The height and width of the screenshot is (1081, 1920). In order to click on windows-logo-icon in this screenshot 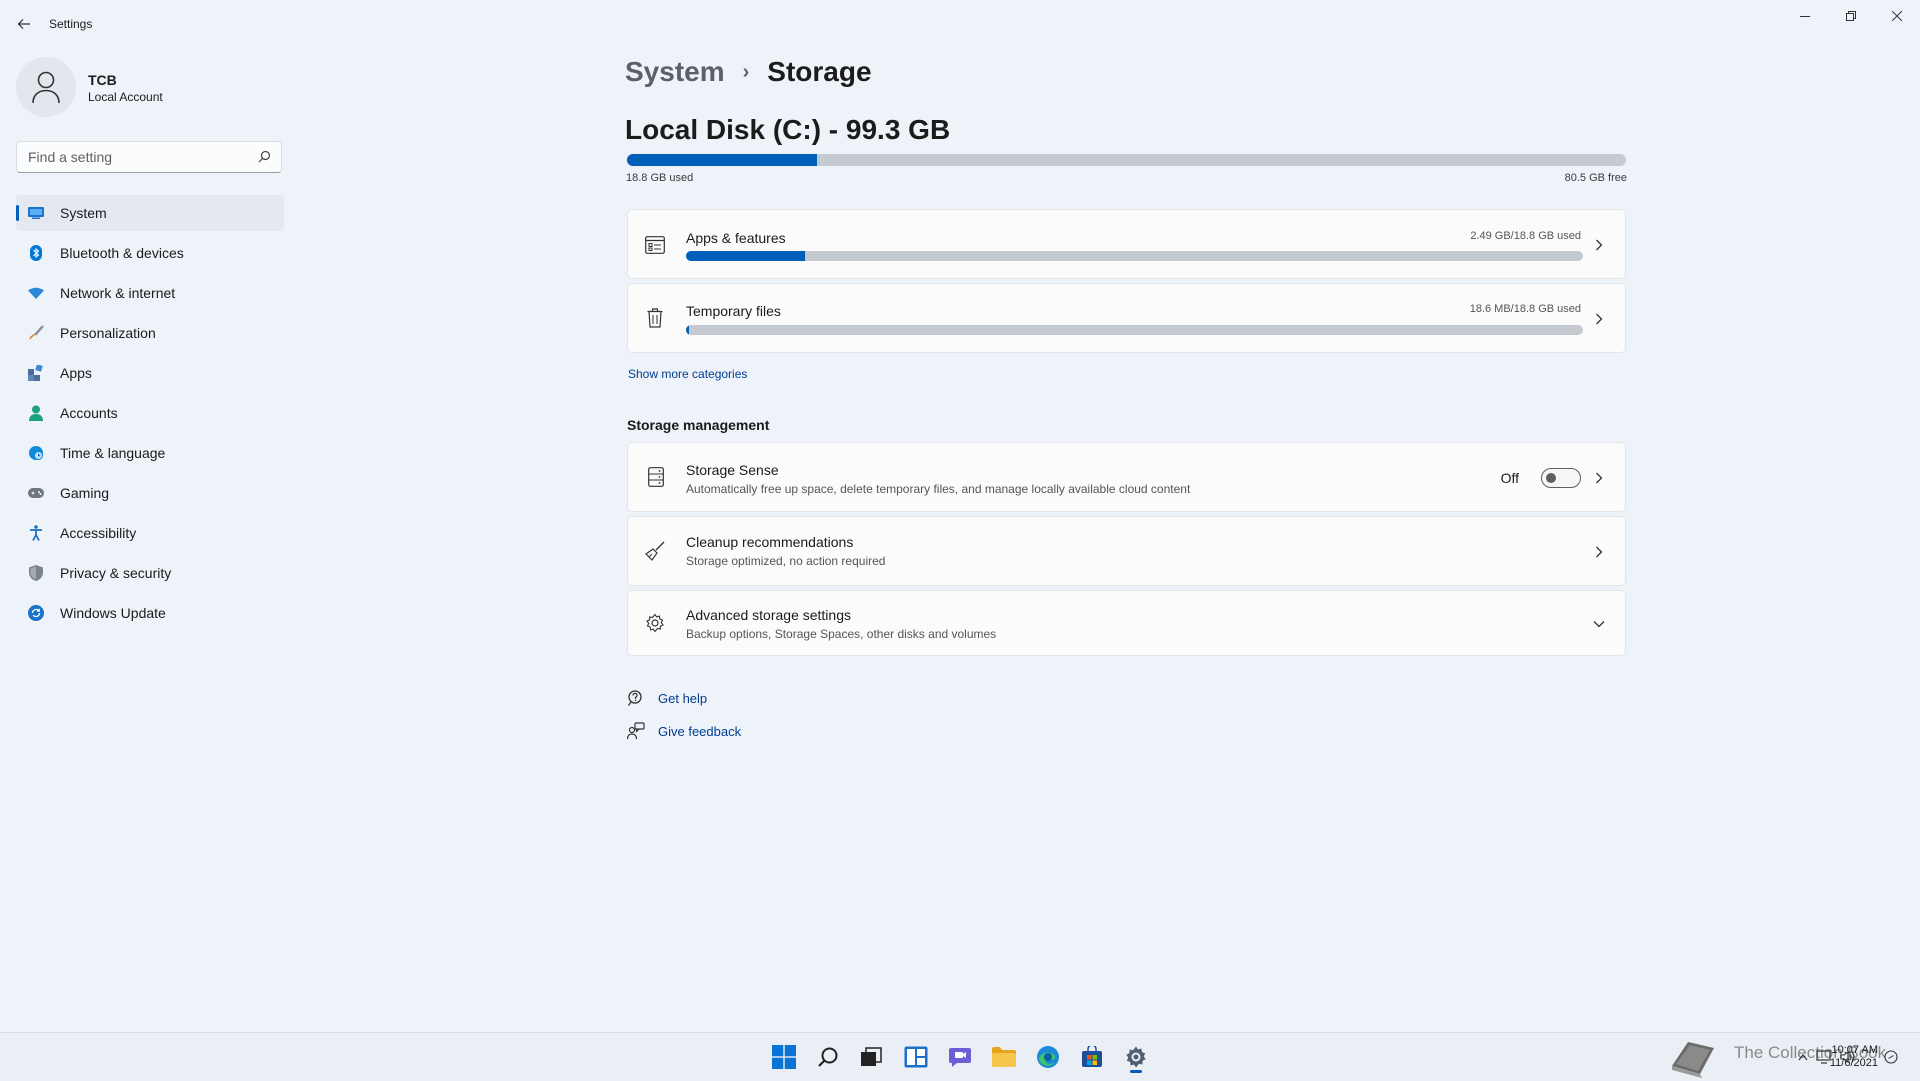, I will do `click(784, 1057)`.